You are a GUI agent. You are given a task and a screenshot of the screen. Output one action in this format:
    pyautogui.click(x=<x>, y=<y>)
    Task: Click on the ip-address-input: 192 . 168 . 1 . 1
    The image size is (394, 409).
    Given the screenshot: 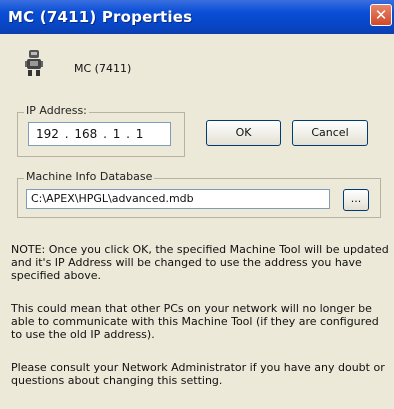 What is the action you would take?
    pyautogui.click(x=99, y=134)
    